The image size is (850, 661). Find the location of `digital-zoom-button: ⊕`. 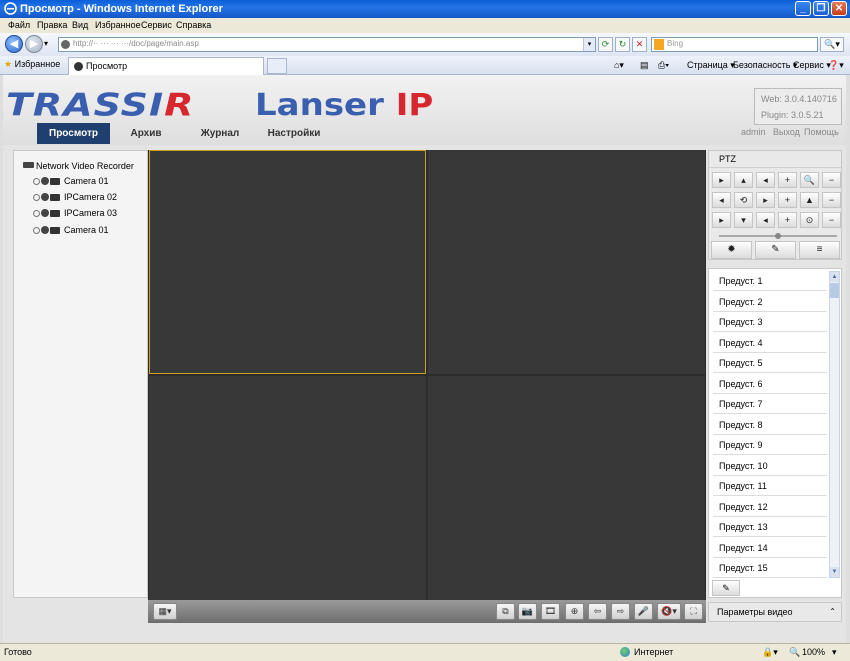

digital-zoom-button: ⊕ is located at coordinates (574, 611).